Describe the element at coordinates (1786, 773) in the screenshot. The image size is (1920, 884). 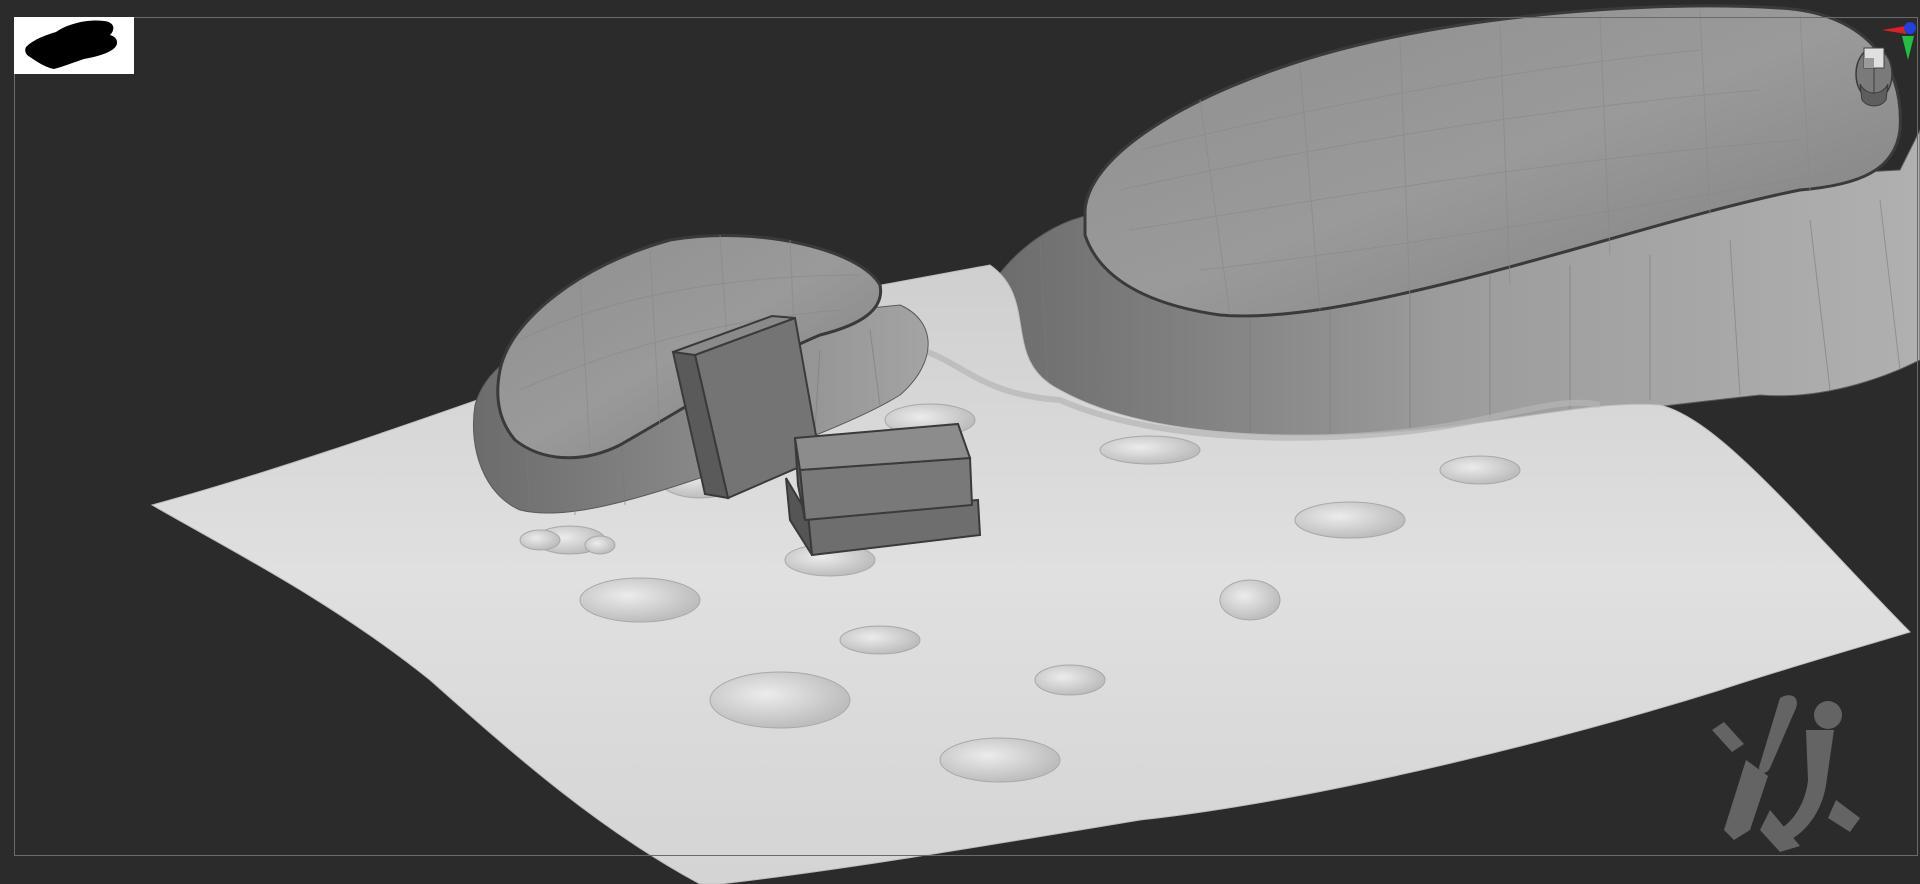
I see `artist-monogram-icon` at that location.